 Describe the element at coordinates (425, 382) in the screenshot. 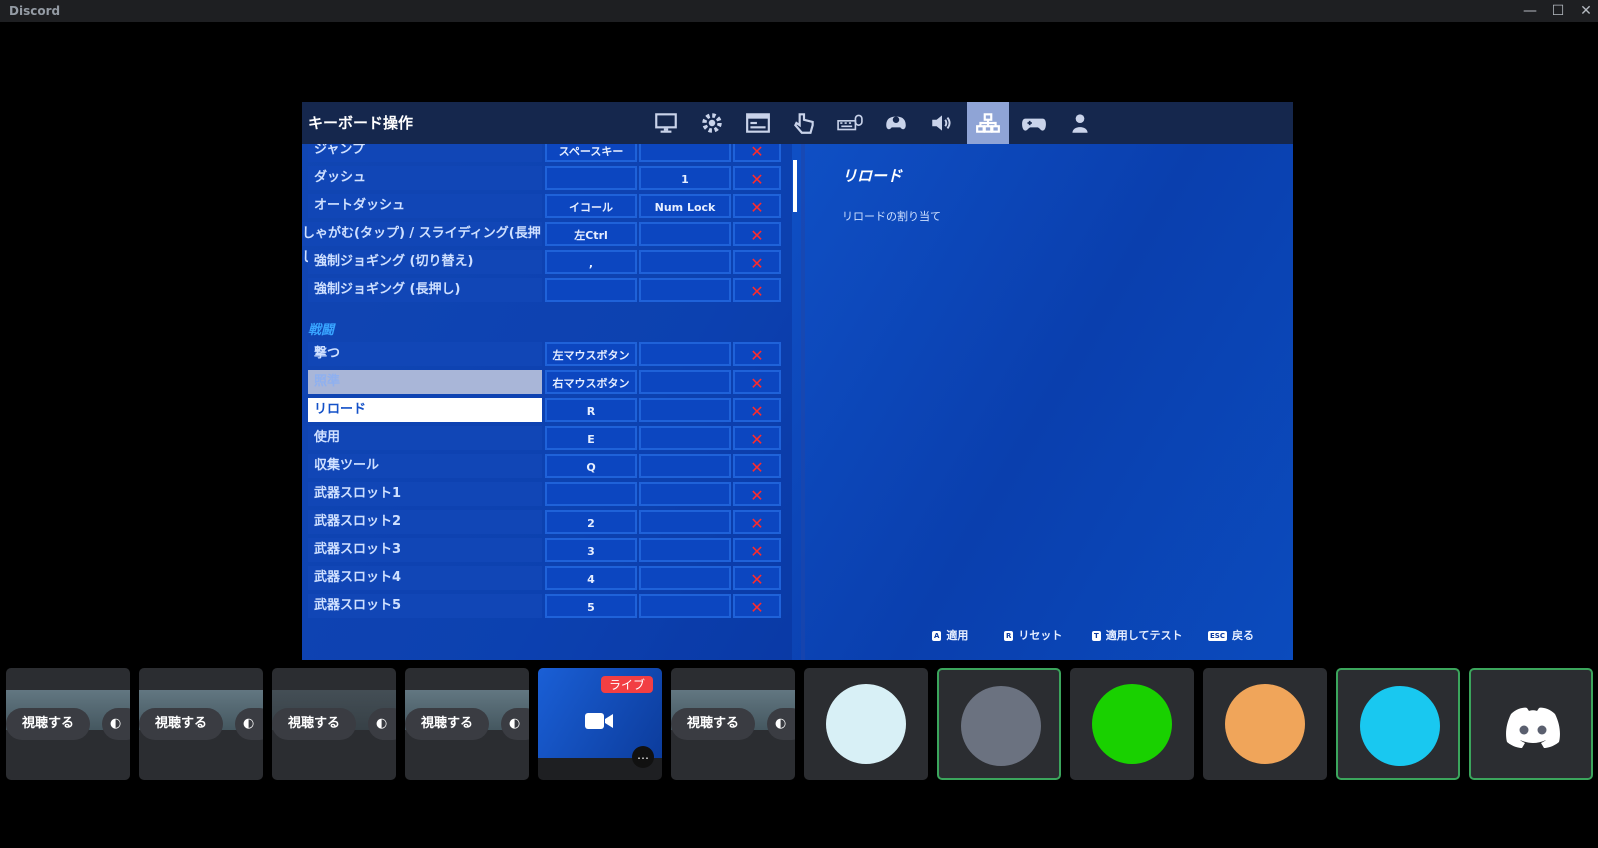

I see `keybind-label: 照準` at that location.